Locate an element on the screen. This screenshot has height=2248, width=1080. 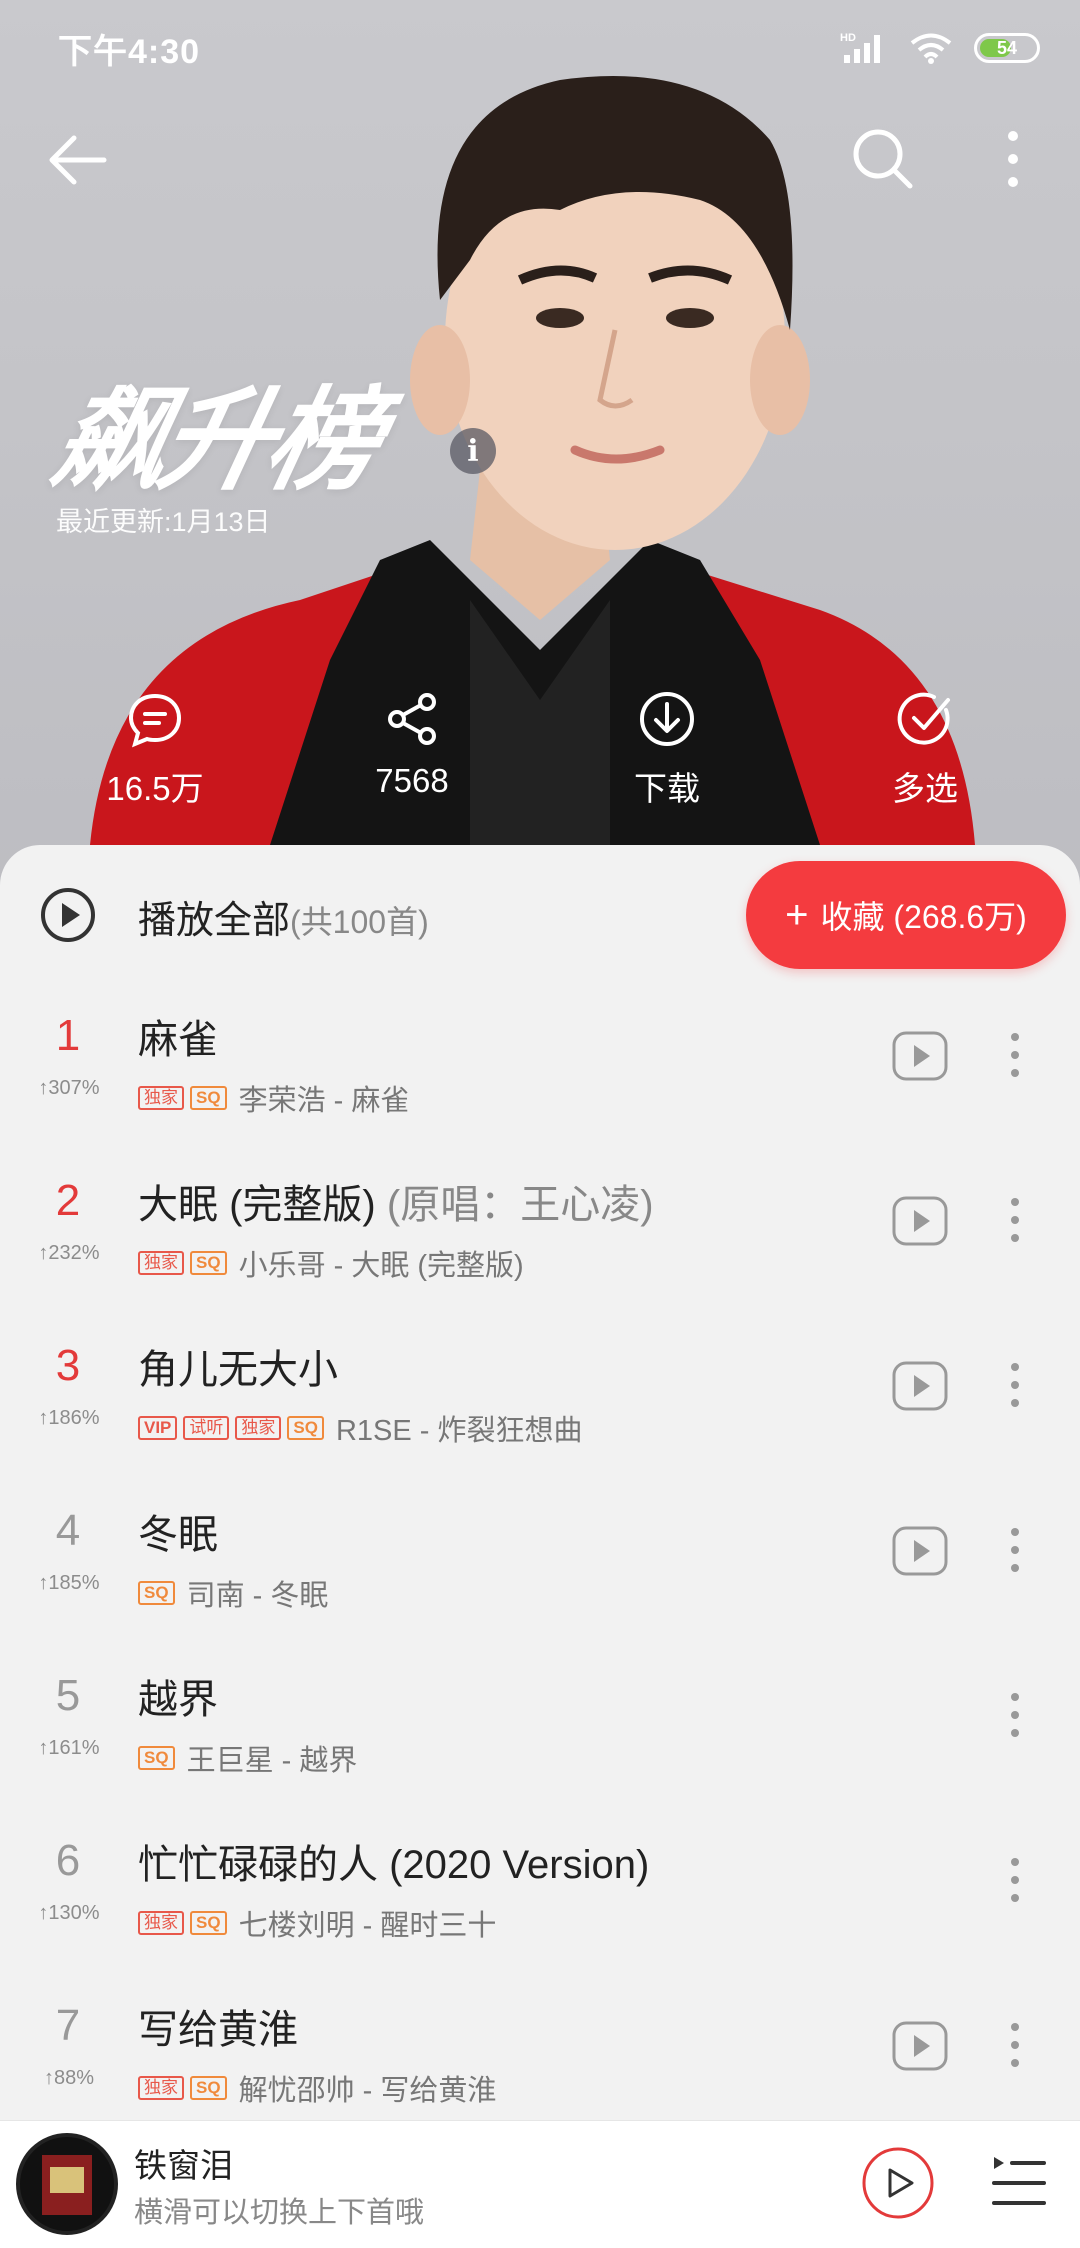
song-trend: ↑232% is located at coordinates (69, 1253).